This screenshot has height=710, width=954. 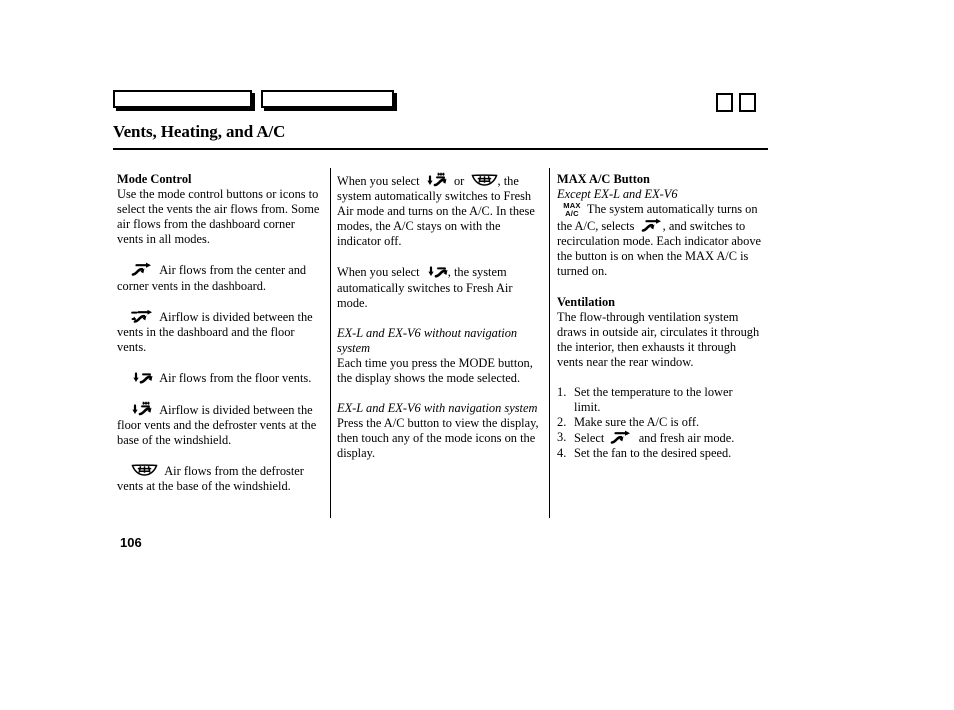 I want to click on mode-item-floor-text: Air flows from the floor vents., so click(x=235, y=377).